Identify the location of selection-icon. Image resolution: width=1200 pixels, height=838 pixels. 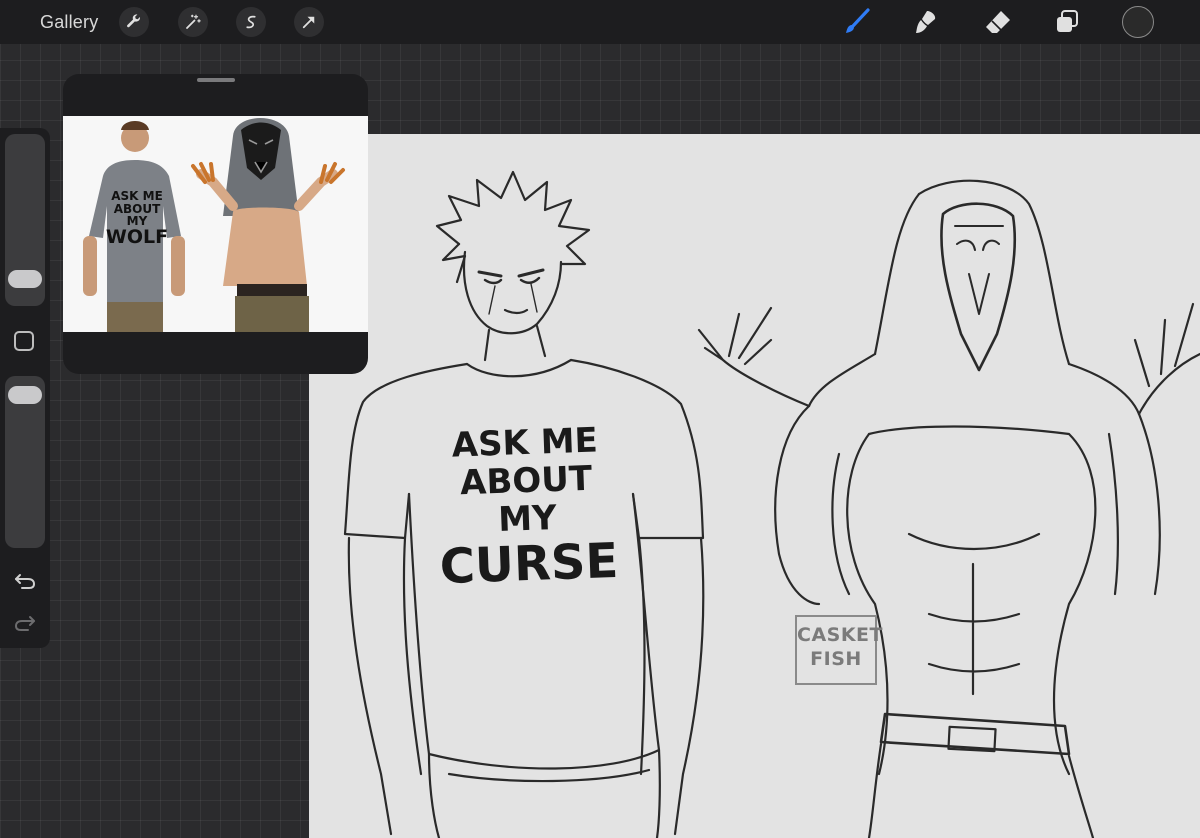
(251, 22).